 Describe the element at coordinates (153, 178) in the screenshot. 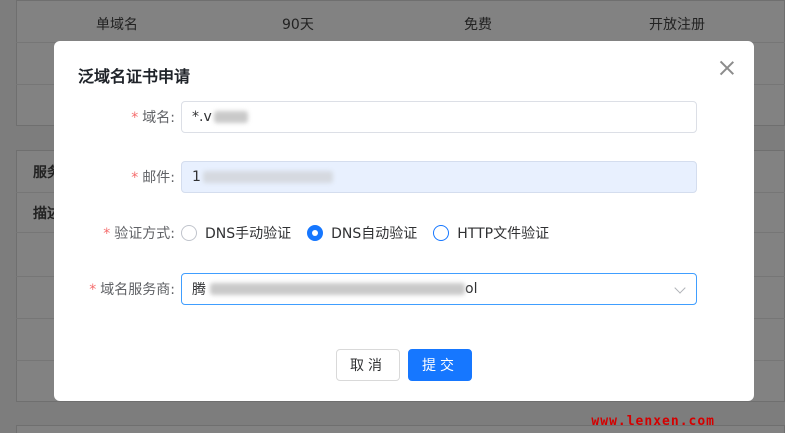

I see `email-label: * 邮件:` at that location.